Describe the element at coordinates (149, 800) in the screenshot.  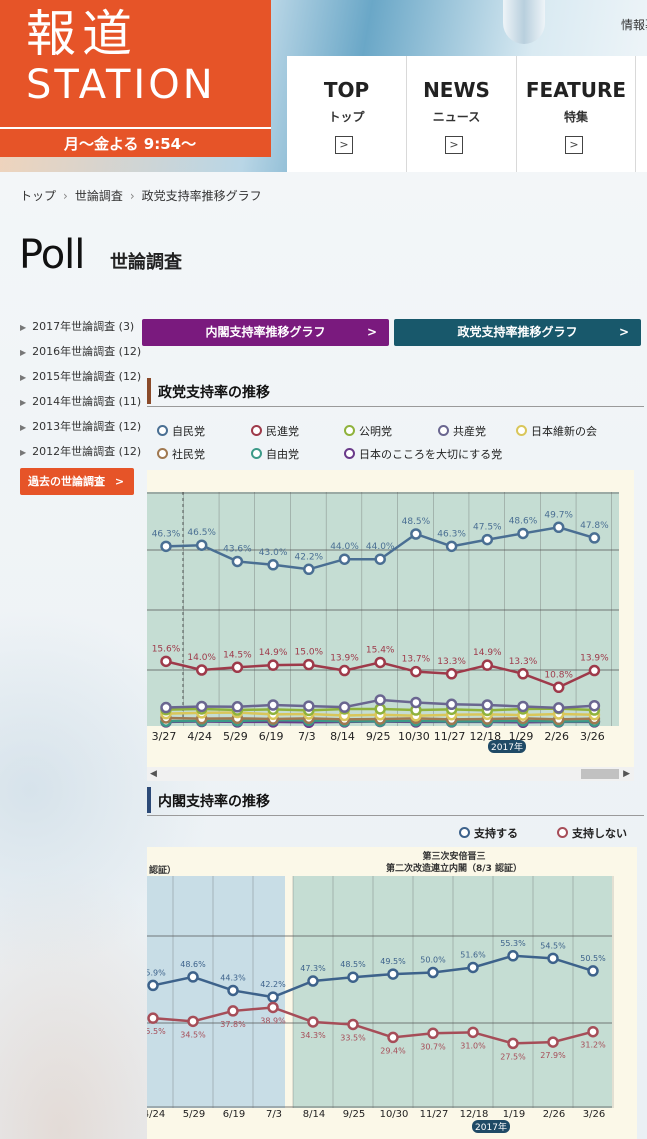
I see `section-accent-bar` at that location.